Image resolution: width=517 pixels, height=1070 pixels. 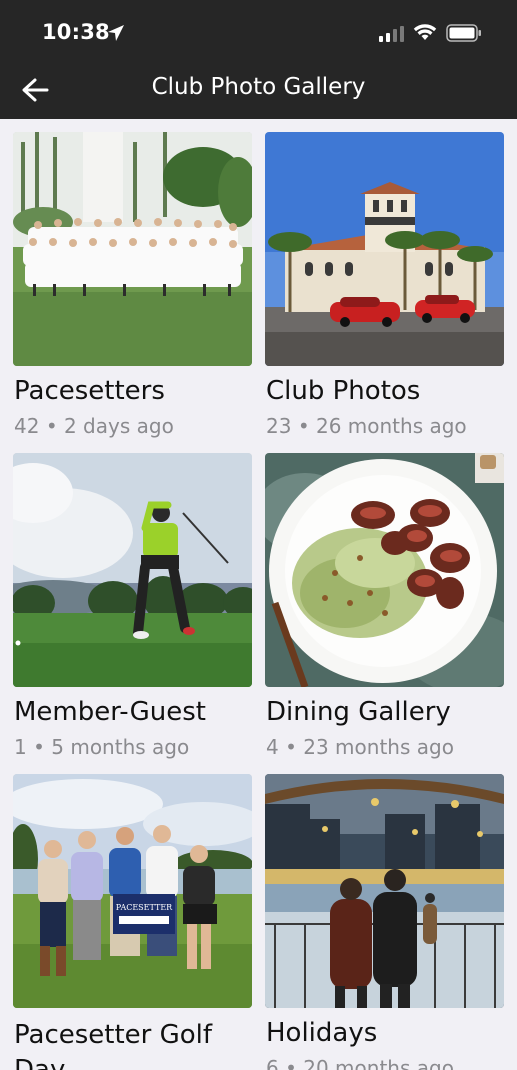 I want to click on holiday-skating-image, so click(x=384, y=891).